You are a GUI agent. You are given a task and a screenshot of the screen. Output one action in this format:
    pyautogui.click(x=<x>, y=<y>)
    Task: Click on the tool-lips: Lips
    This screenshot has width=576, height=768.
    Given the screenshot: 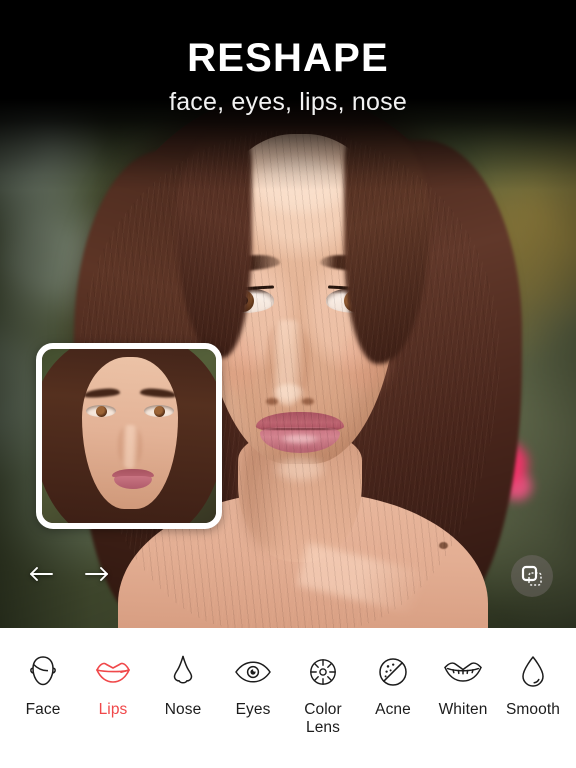 What is the action you would take?
    pyautogui.click(x=113, y=686)
    